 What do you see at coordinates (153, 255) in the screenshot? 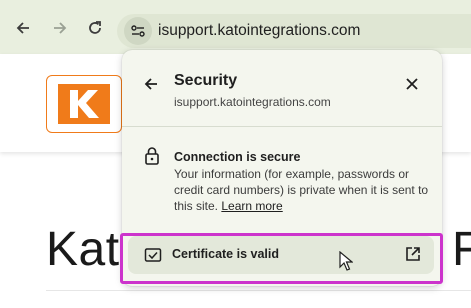
I see `certificate-icon` at bounding box center [153, 255].